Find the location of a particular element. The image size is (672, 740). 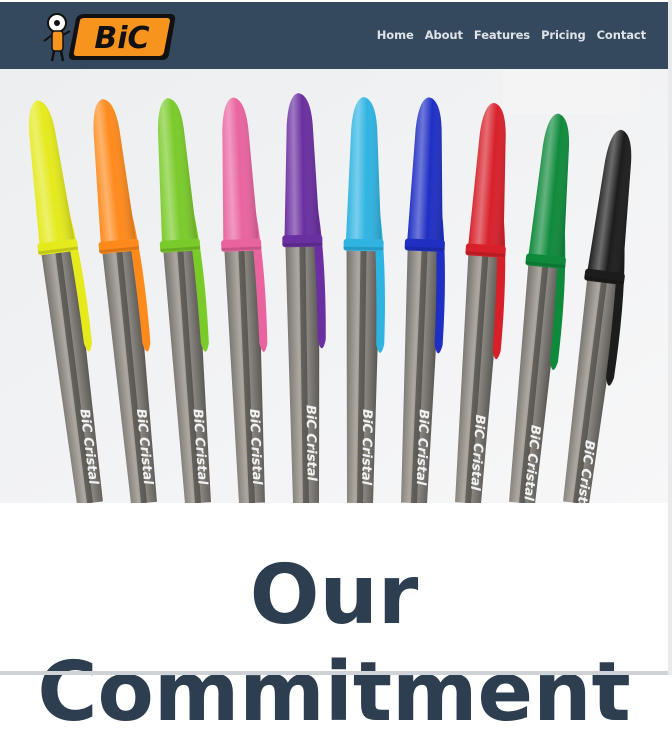

section-title-line-1: Our is located at coordinates (334, 595).